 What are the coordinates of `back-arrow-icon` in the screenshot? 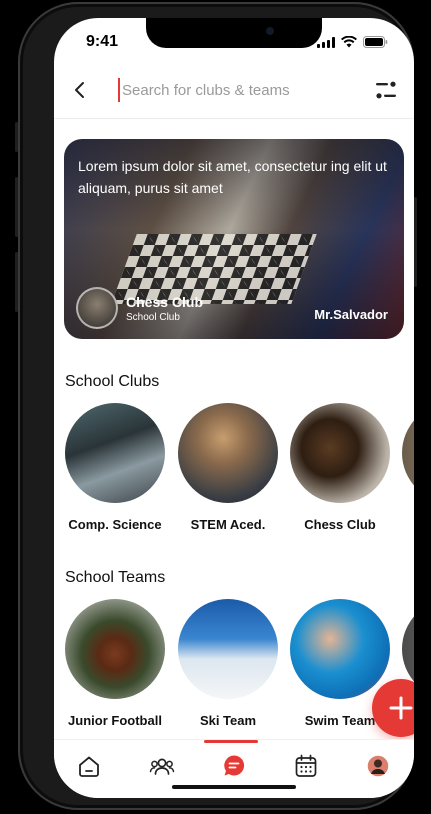 It's located at (80, 90).